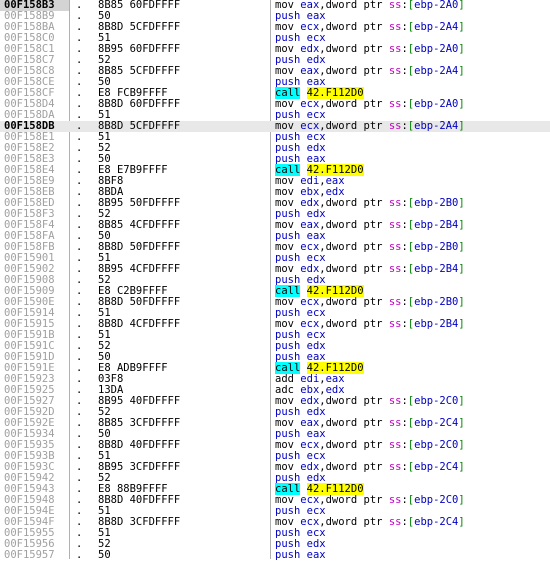 Image resolution: width=550 pixels, height=561 pixels. I want to click on instruction-cell: push eax, so click(300, 555).